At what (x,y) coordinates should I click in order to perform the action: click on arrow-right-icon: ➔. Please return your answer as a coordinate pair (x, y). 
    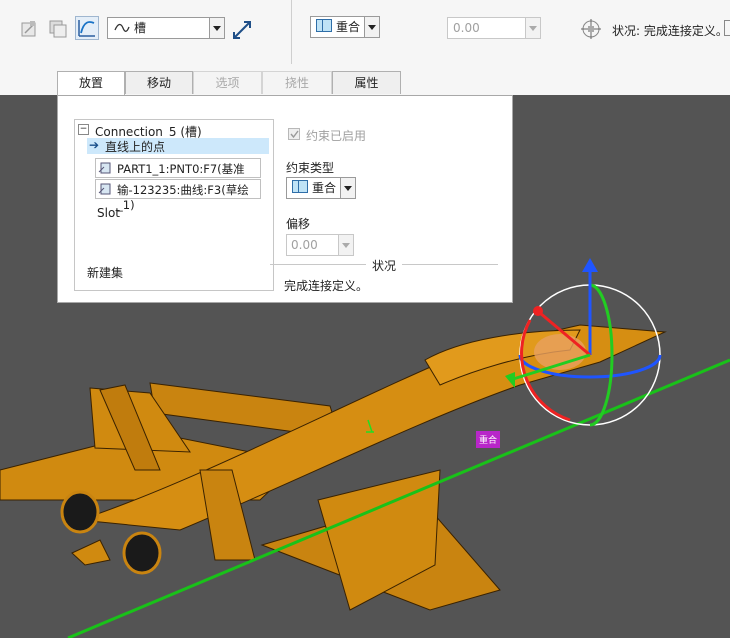
    Looking at the image, I should click on (94, 145).